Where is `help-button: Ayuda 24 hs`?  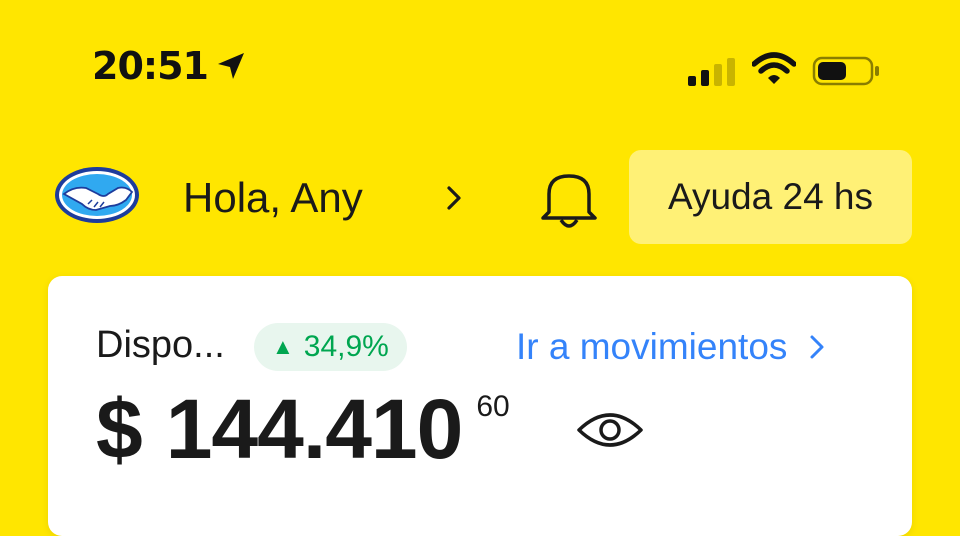
help-button: Ayuda 24 hs is located at coordinates (770, 197).